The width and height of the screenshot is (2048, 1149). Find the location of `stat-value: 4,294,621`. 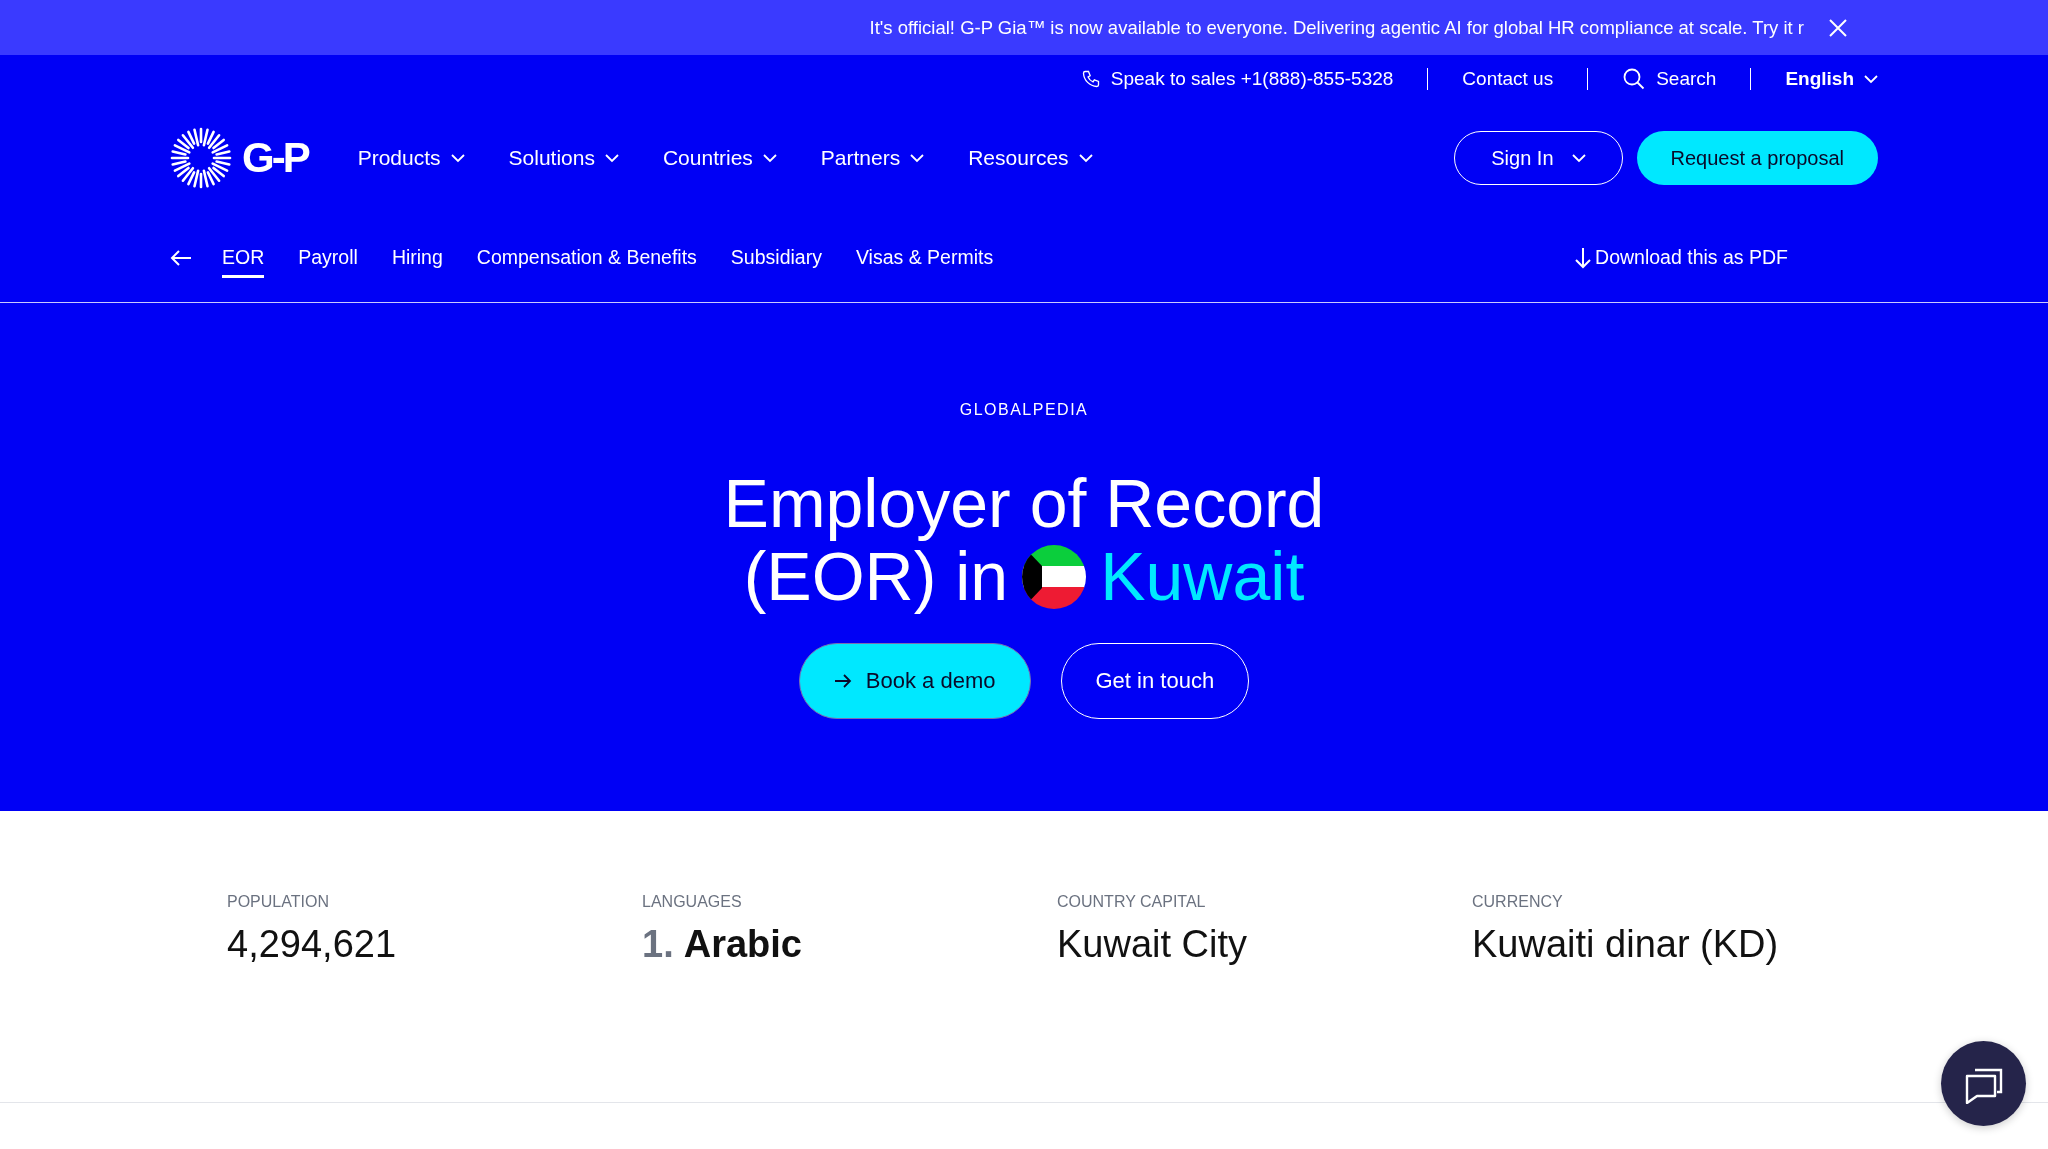

stat-value: 4,294,621 is located at coordinates (312, 944).